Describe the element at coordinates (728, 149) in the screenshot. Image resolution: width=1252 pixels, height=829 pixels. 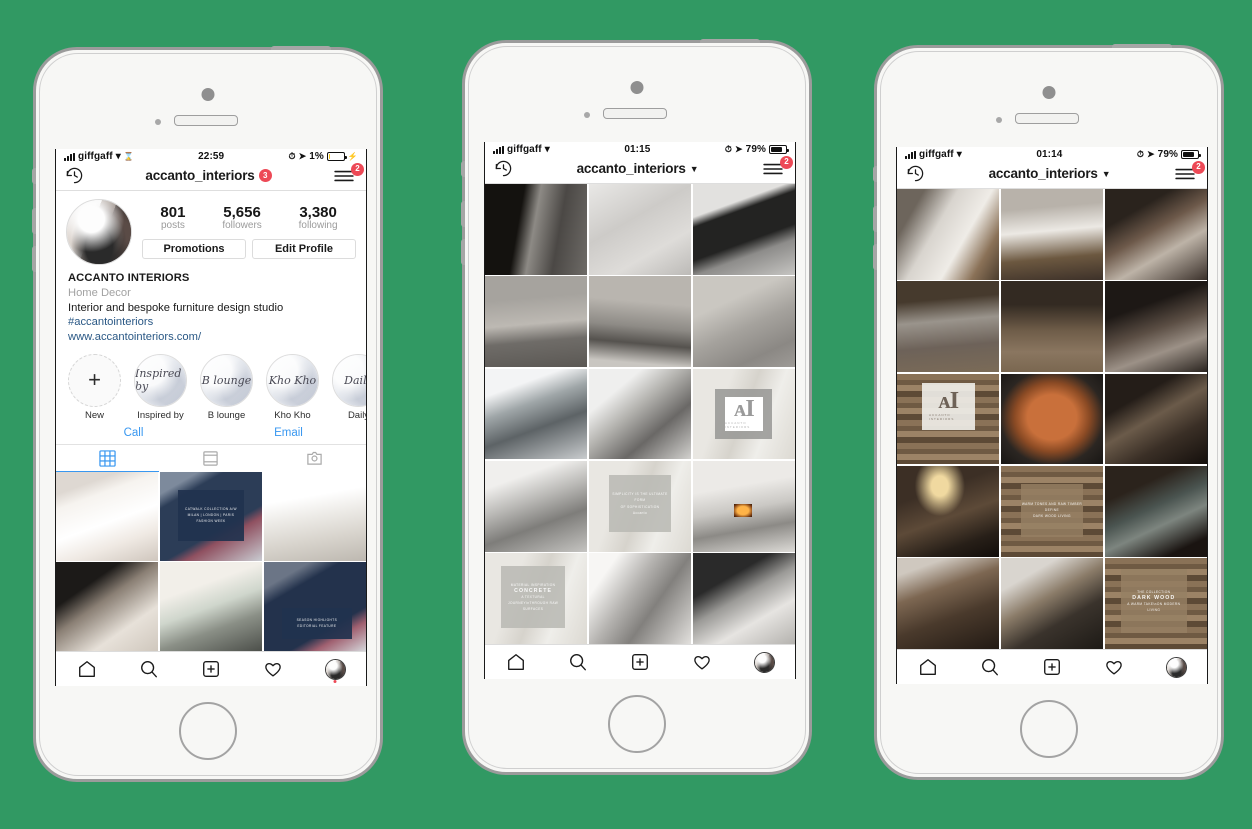
I see `alarm-icon: ⏱` at that location.